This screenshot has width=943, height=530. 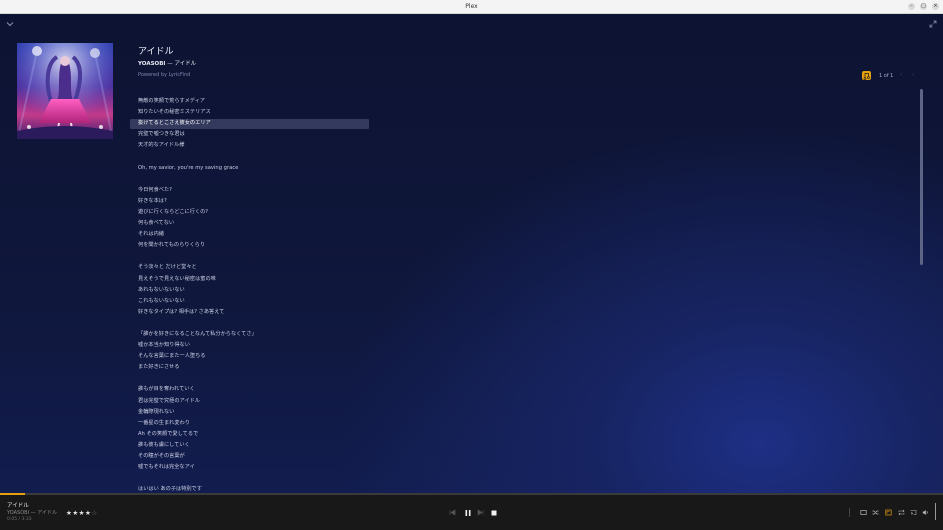 What do you see at coordinates (161, 456) in the screenshot?
I see `lyric-text: その瞳がその言葉が` at bounding box center [161, 456].